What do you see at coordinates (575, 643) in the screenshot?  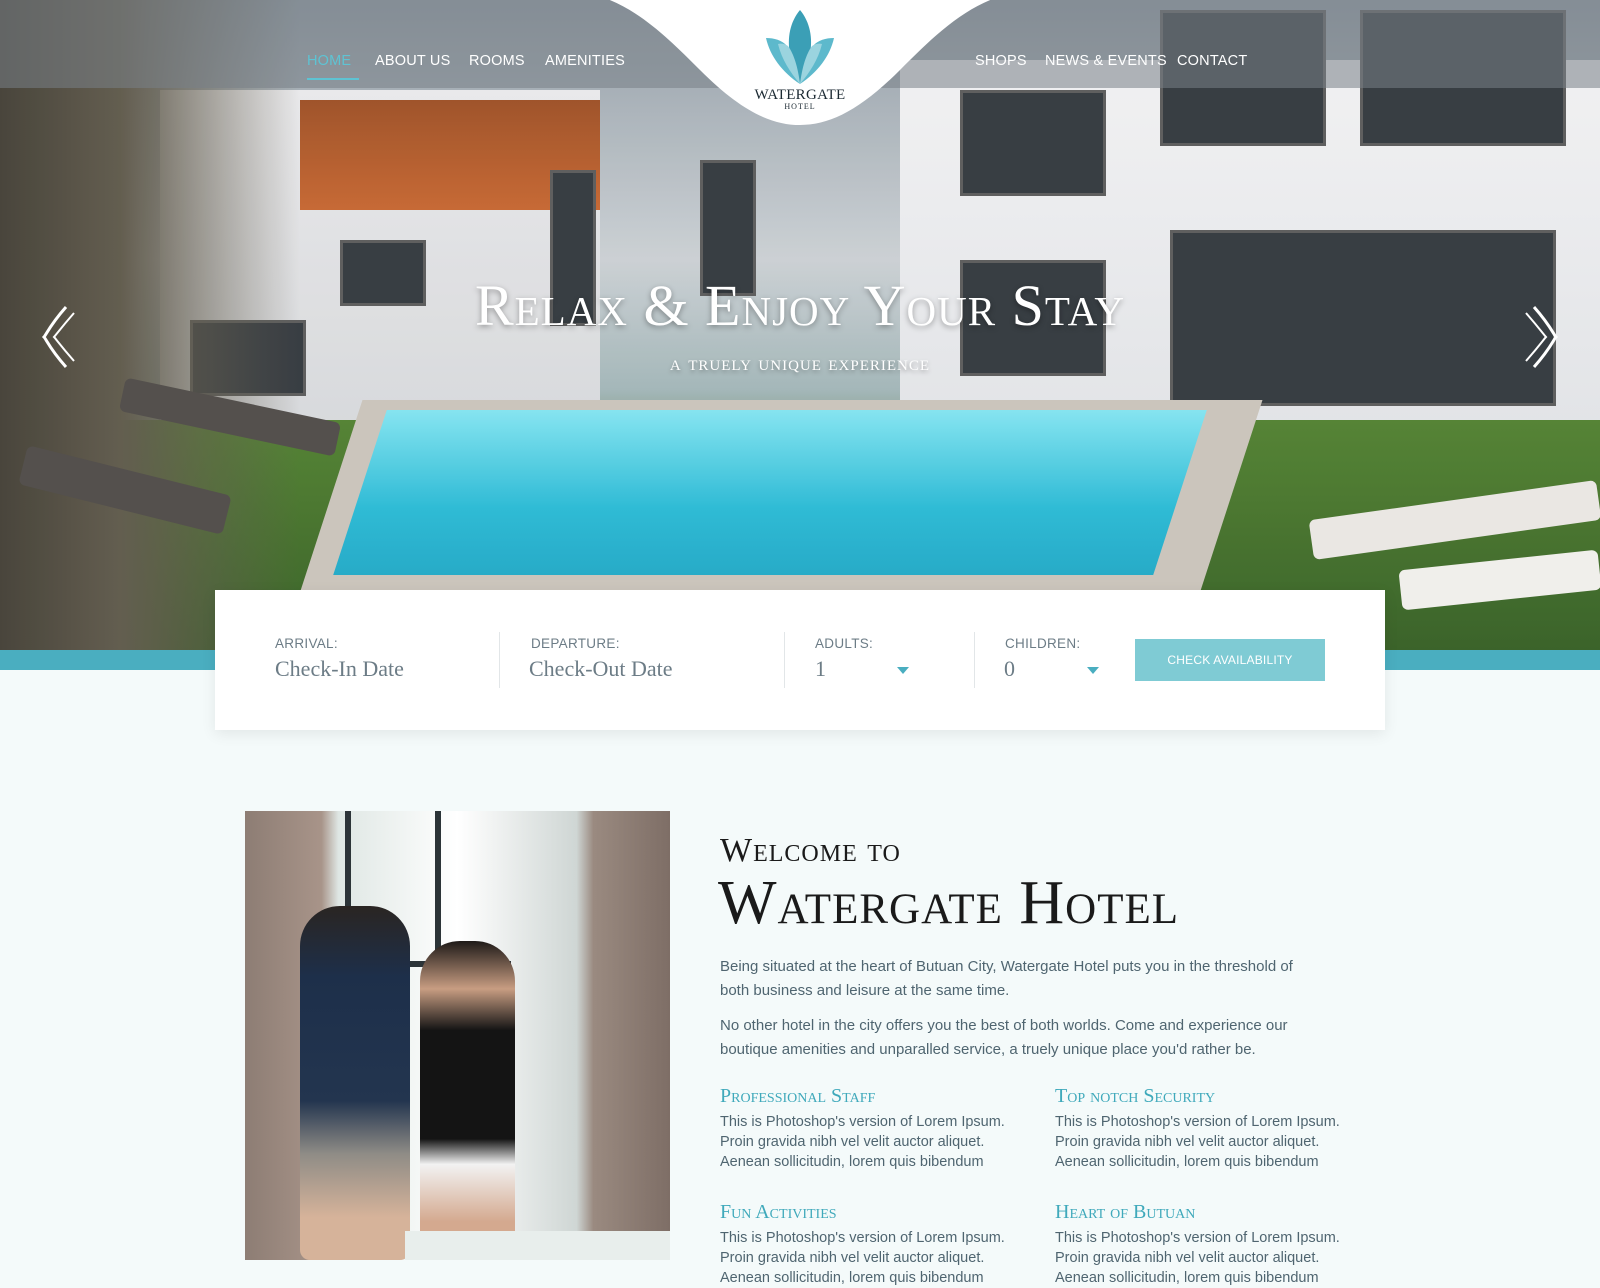 I see `departure-label: DEPARTURE:` at bounding box center [575, 643].